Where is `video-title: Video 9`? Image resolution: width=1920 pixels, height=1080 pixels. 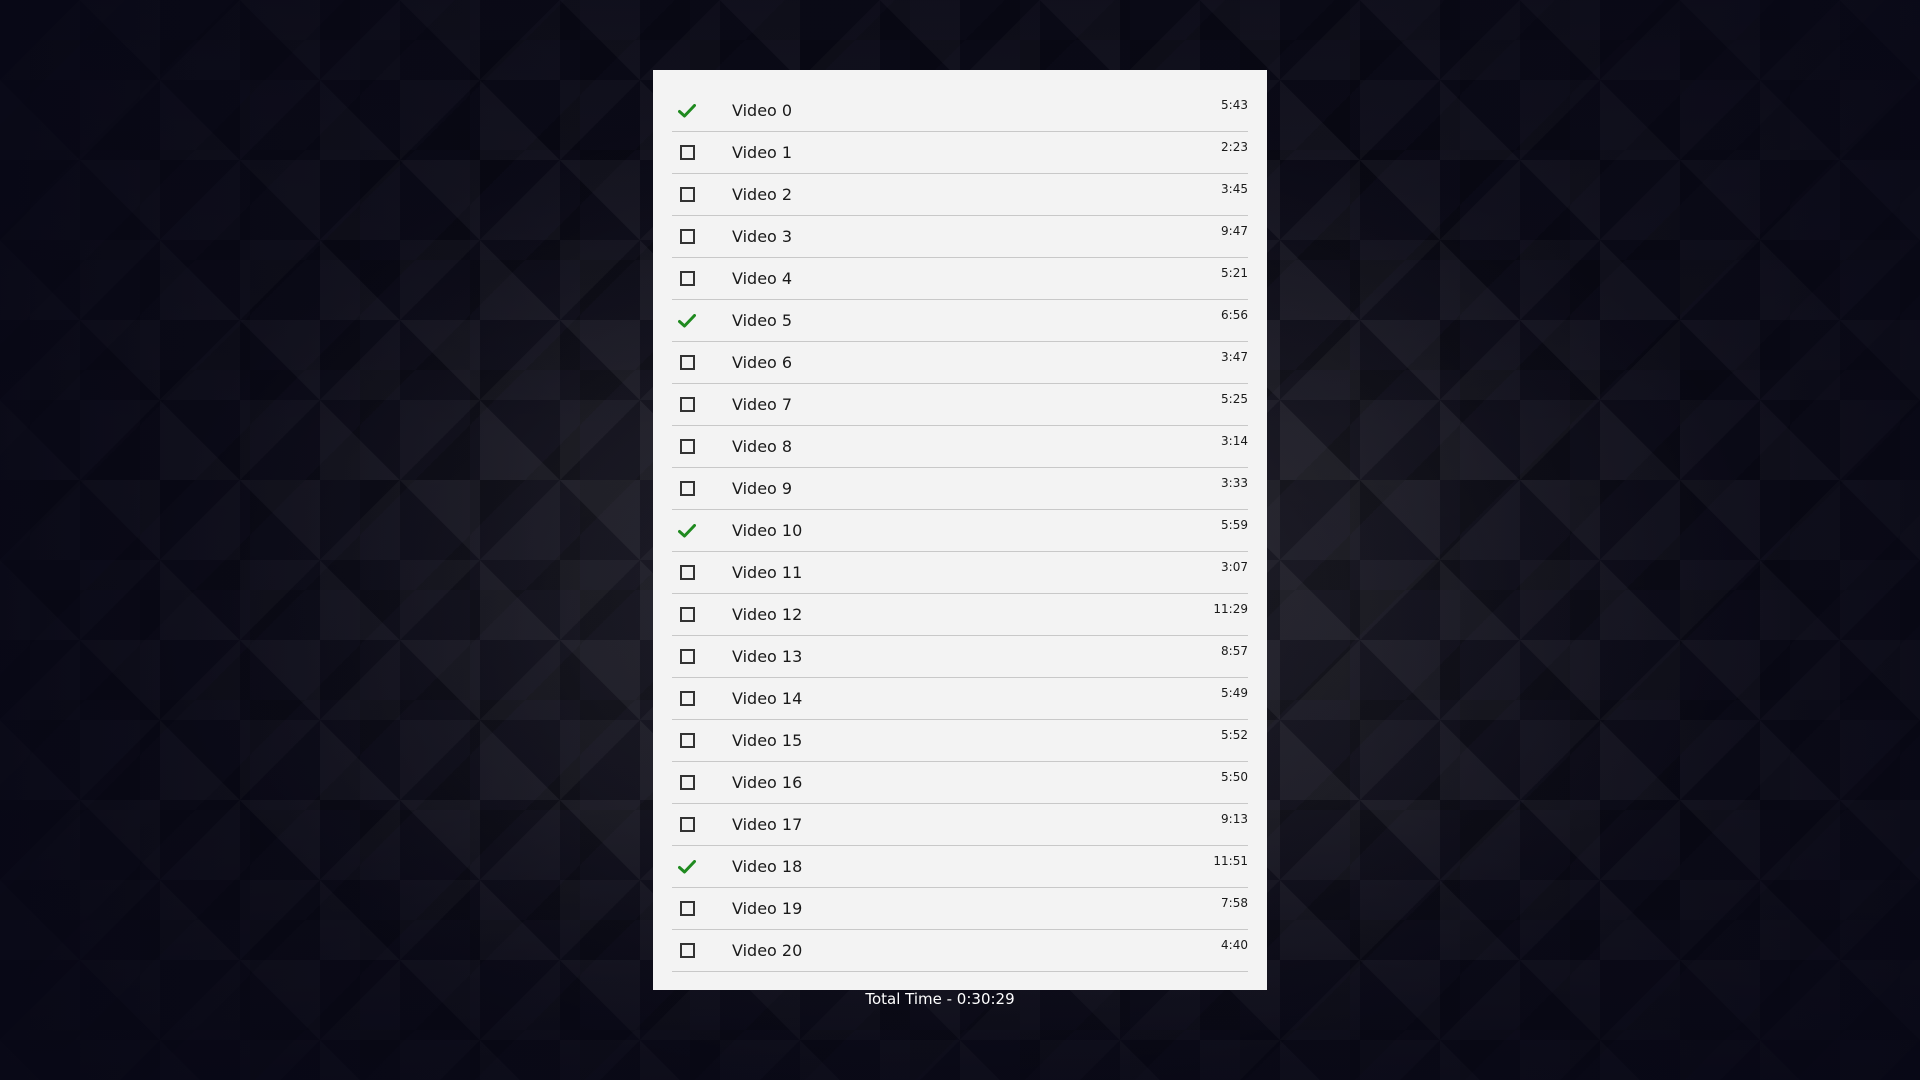
video-title: Video 9 is located at coordinates (762, 488).